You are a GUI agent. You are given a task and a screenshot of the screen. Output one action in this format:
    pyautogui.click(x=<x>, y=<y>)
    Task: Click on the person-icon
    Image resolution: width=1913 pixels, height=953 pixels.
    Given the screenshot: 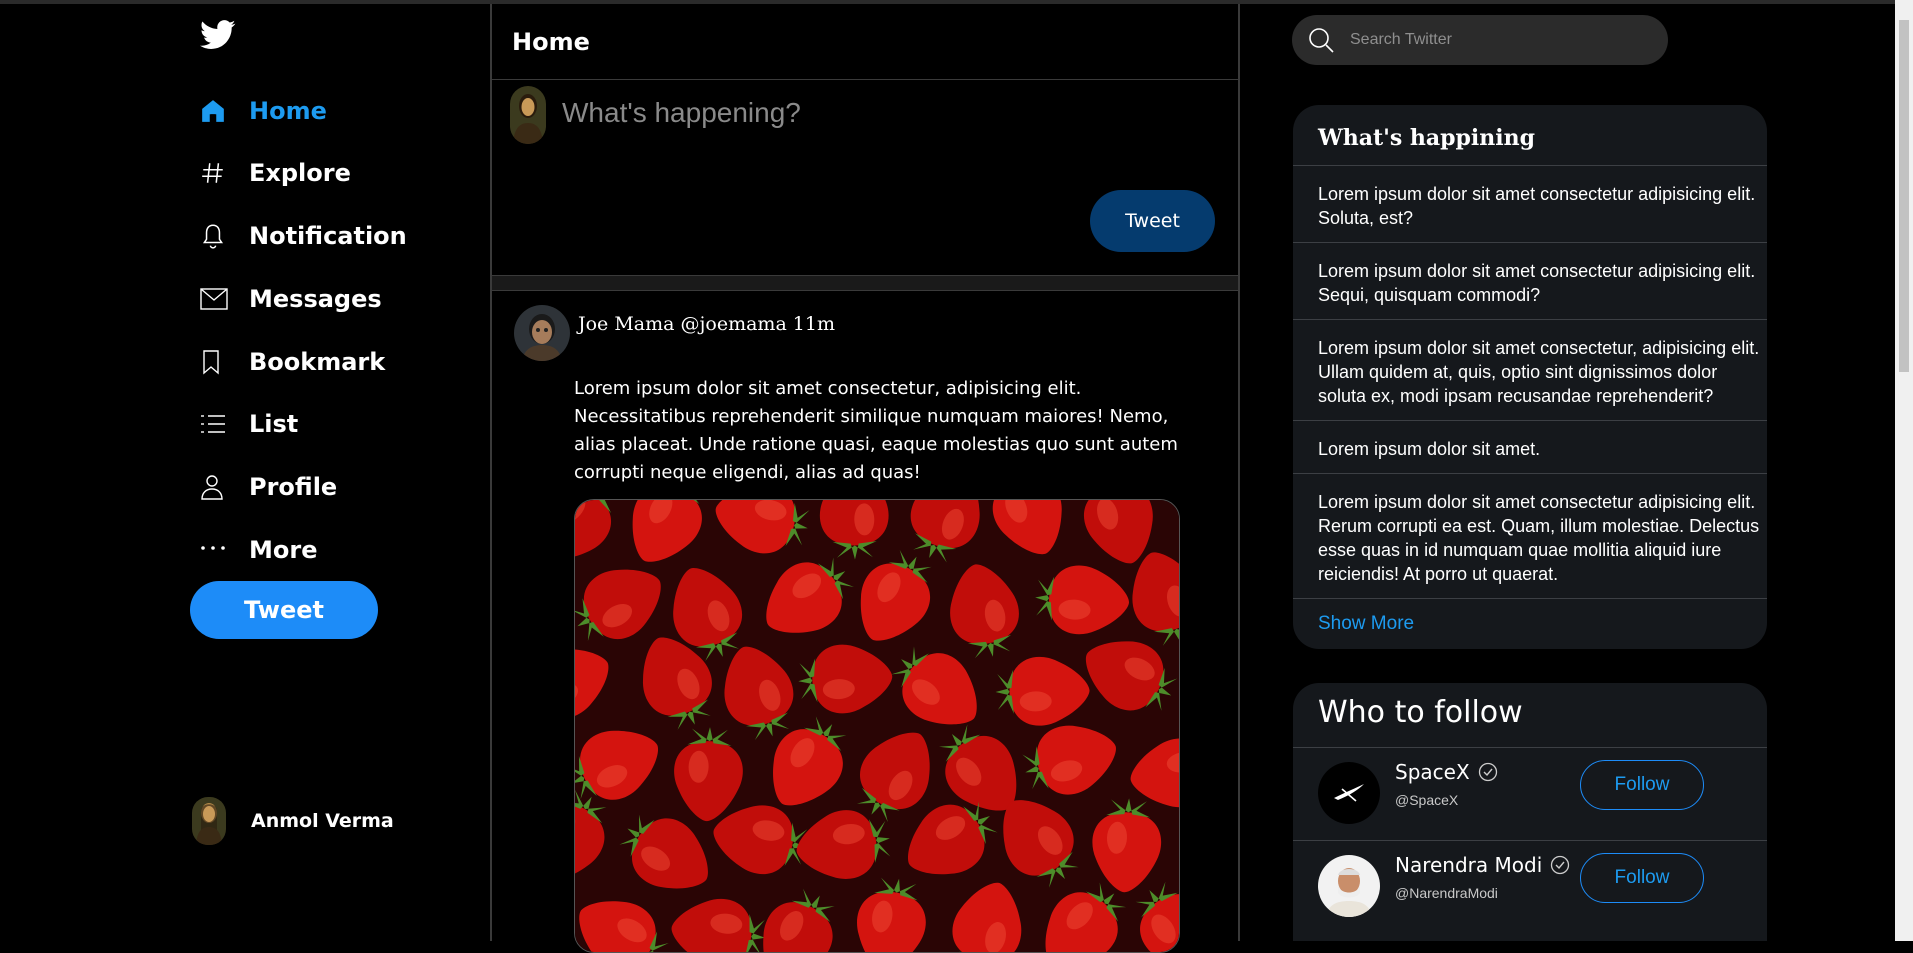 What is the action you would take?
    pyautogui.click(x=215, y=487)
    